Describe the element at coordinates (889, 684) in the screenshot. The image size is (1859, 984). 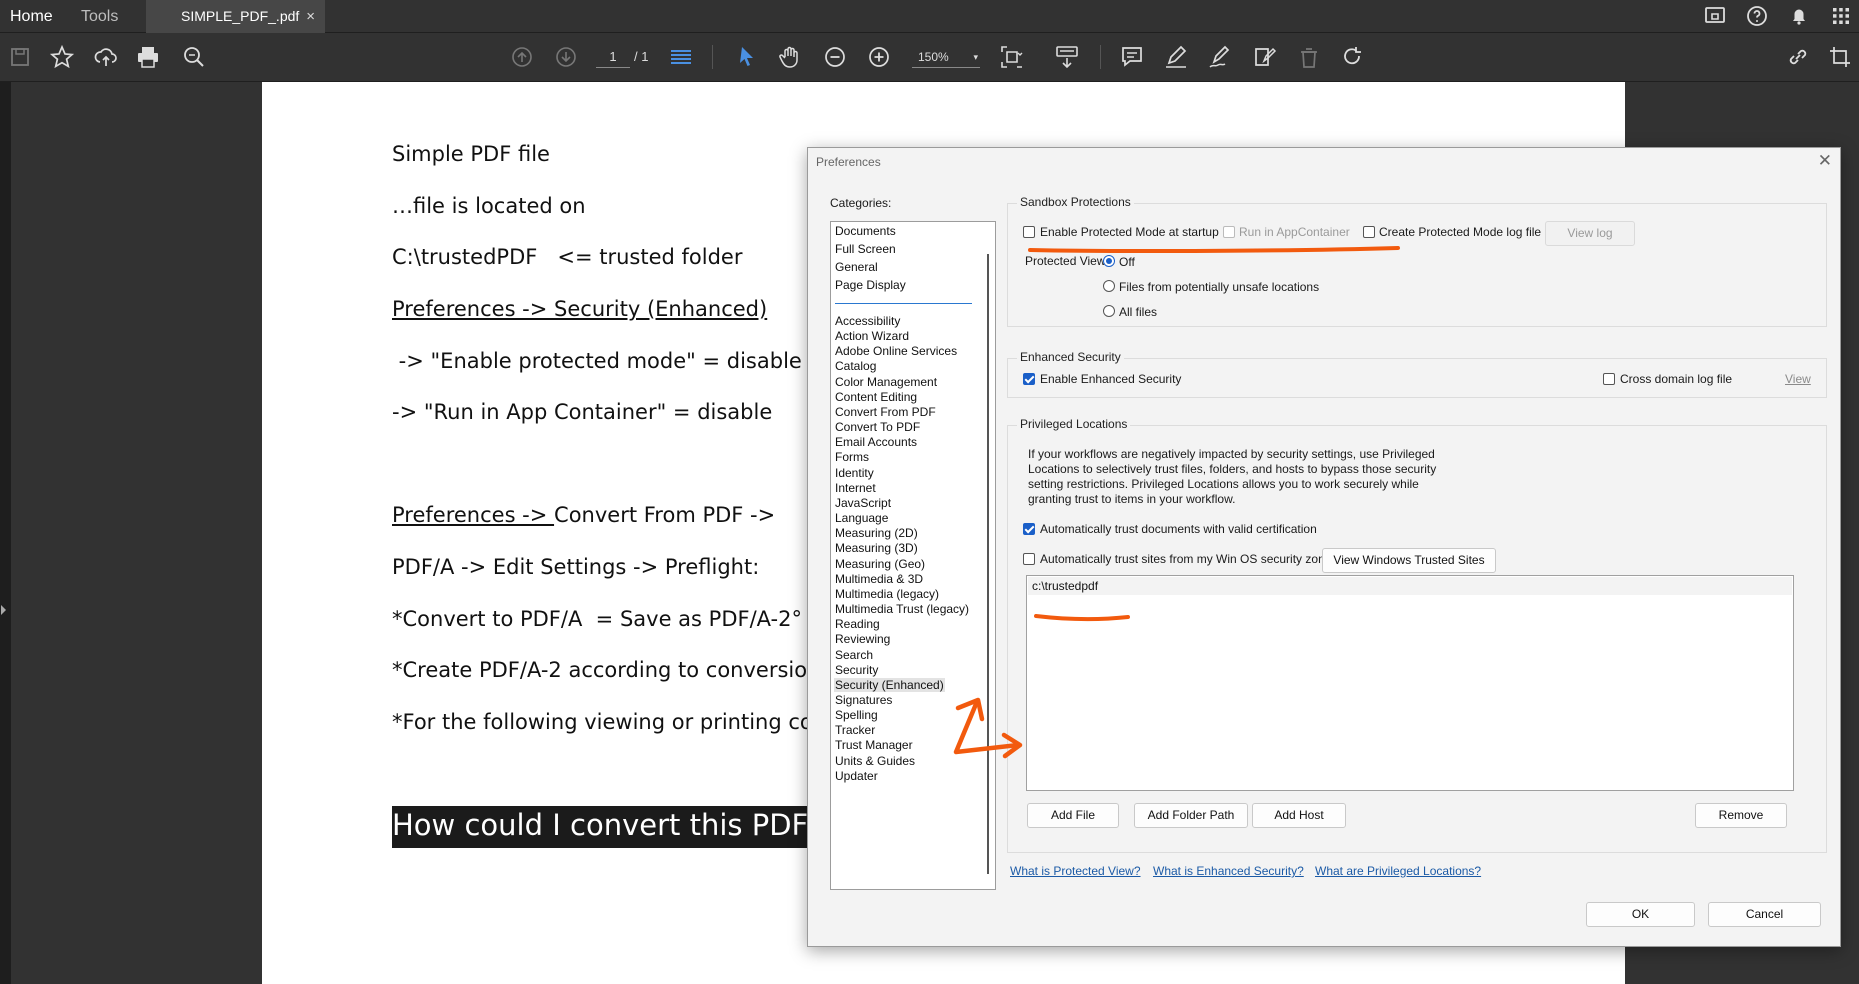
I see `category-item-selected: Security (Enhanced)` at that location.